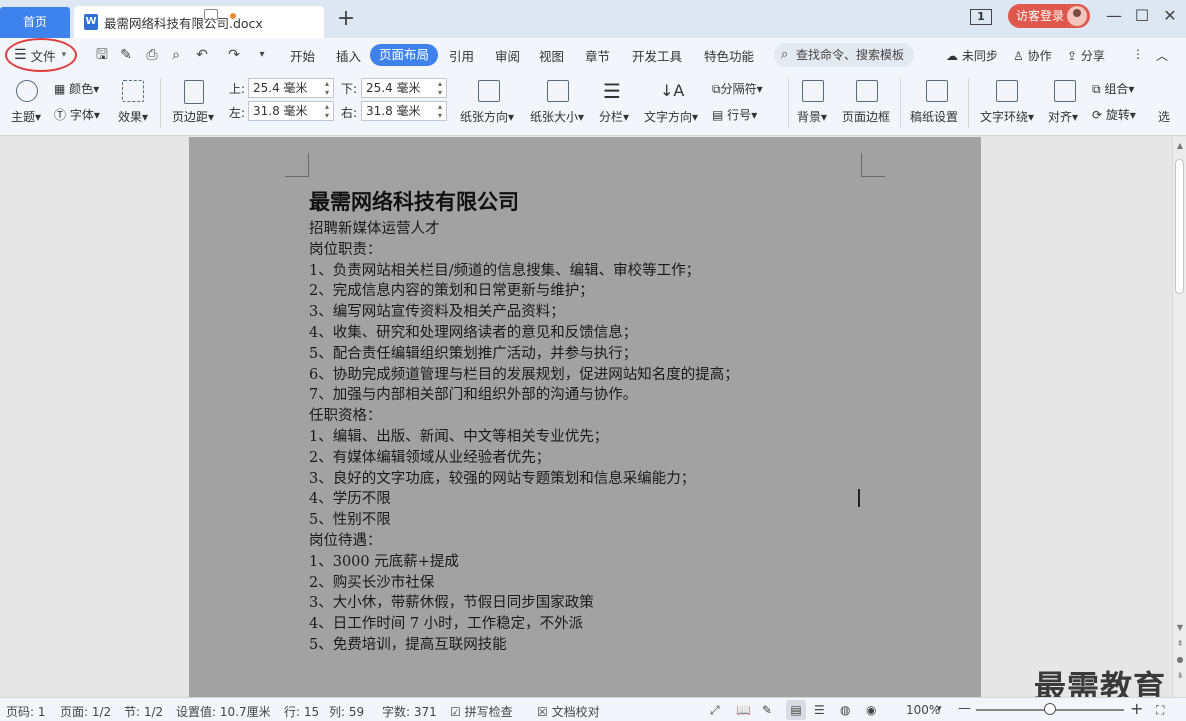  What do you see at coordinates (734, 114) in the screenshot?
I see `line-number-button: ▤ 行号▾` at bounding box center [734, 114].